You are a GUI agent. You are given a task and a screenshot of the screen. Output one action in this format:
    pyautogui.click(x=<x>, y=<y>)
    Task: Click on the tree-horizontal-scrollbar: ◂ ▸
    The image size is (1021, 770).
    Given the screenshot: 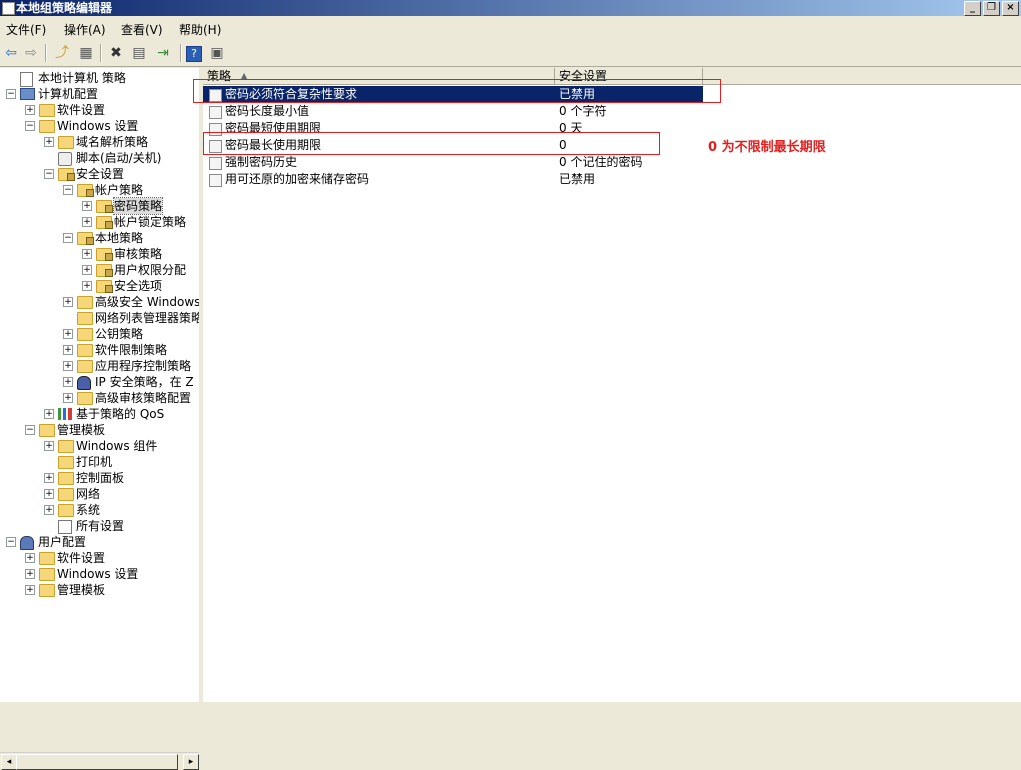 What is the action you would take?
    pyautogui.click(x=99, y=761)
    